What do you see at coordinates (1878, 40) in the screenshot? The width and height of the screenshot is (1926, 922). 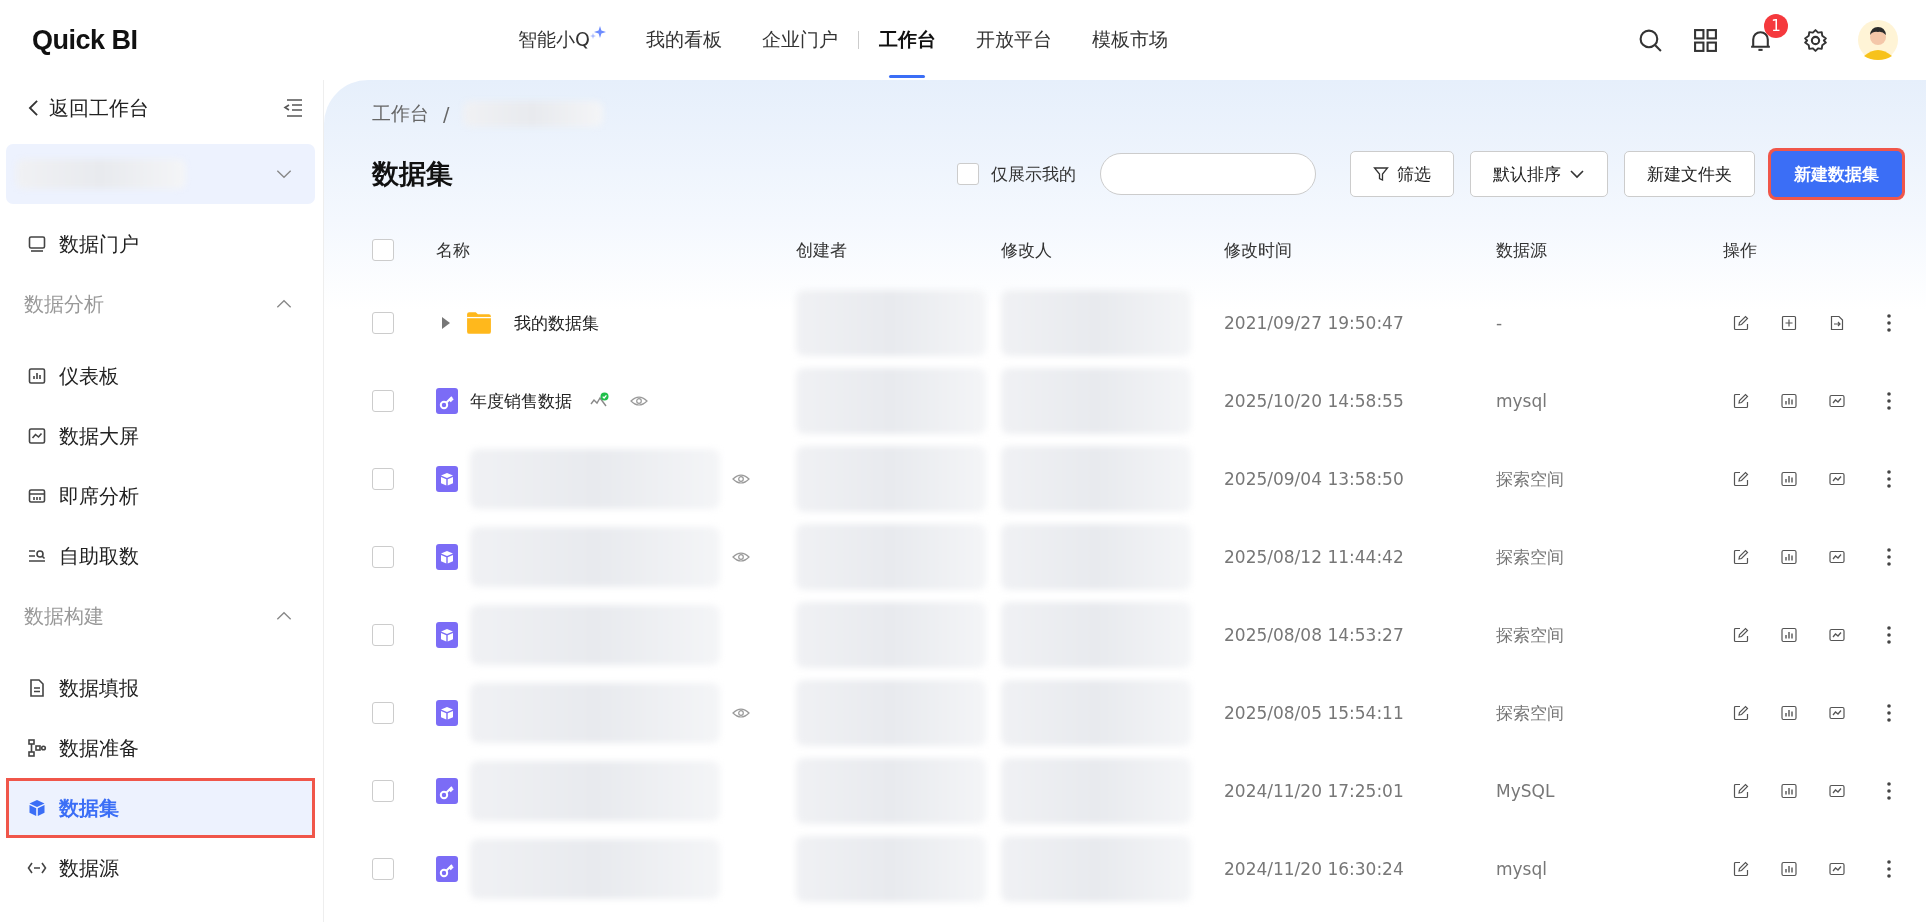 I see `avatar` at bounding box center [1878, 40].